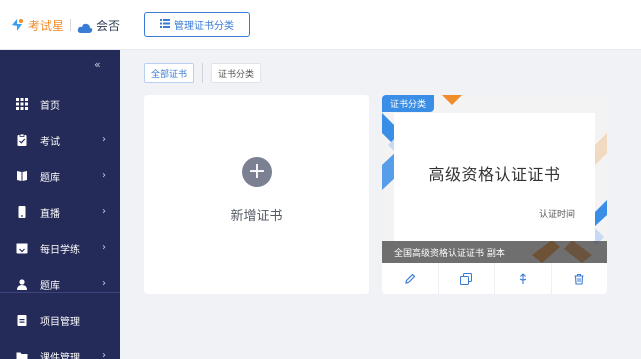  Describe the element at coordinates (97, 64) in the screenshot. I see `double-chevron-left-icon: «` at that location.